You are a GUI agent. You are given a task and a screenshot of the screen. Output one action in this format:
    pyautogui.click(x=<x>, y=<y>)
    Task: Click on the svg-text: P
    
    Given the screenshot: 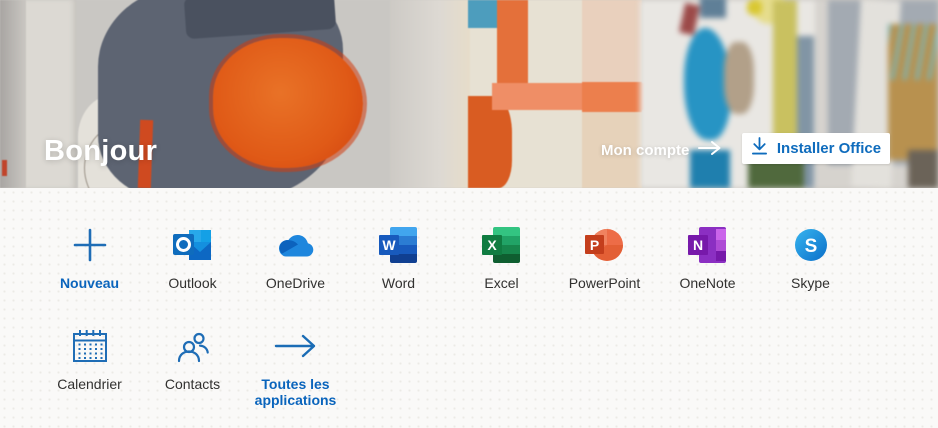 What is the action you would take?
    pyautogui.click(x=593, y=245)
    